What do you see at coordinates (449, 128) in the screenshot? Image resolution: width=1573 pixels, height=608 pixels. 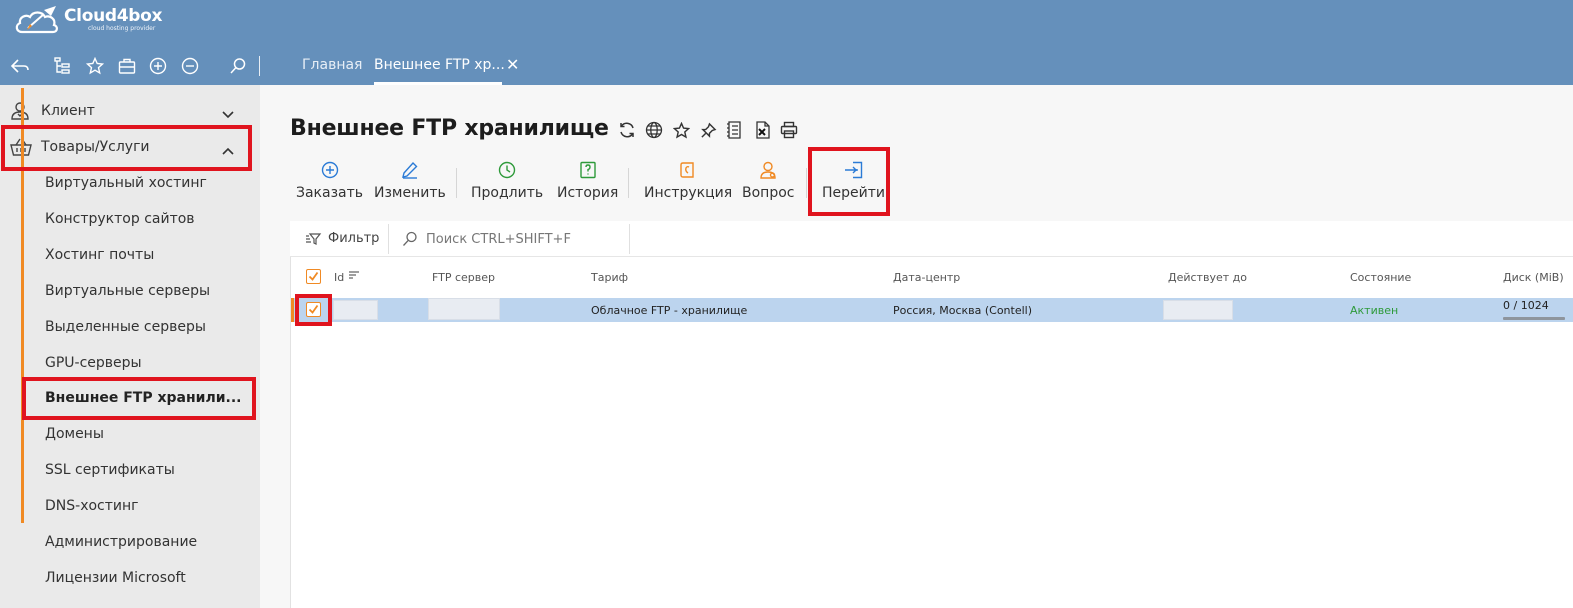 I see `page-title: Внешнее FTP хранилище` at bounding box center [449, 128].